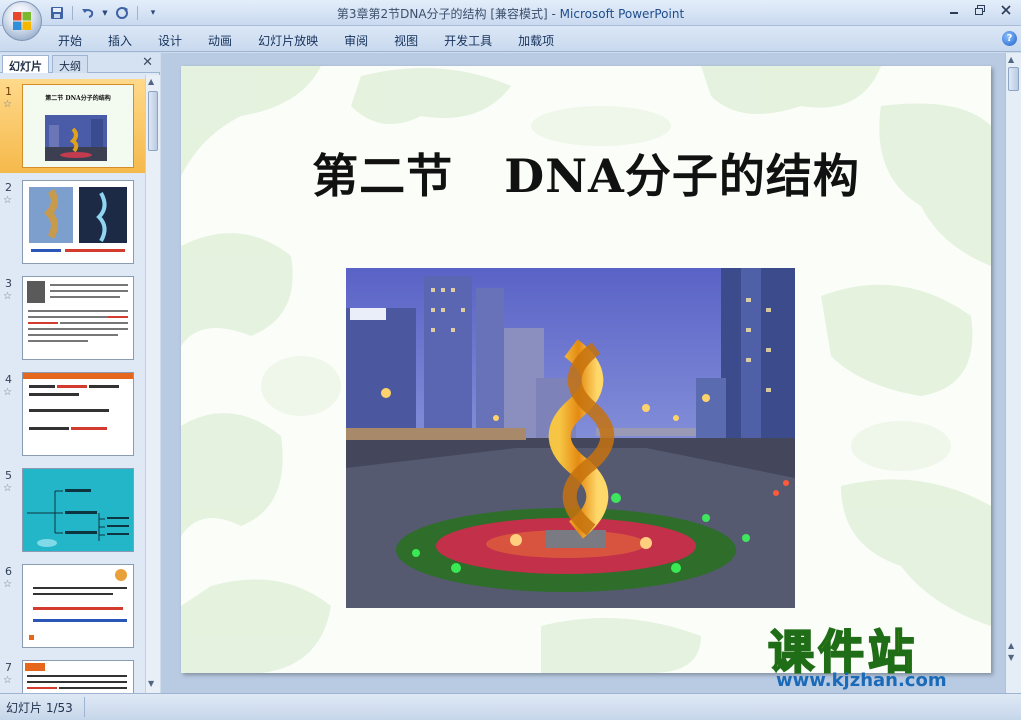 This screenshot has width=1021, height=720. I want to click on tab-developer: 开发工具, so click(468, 40).